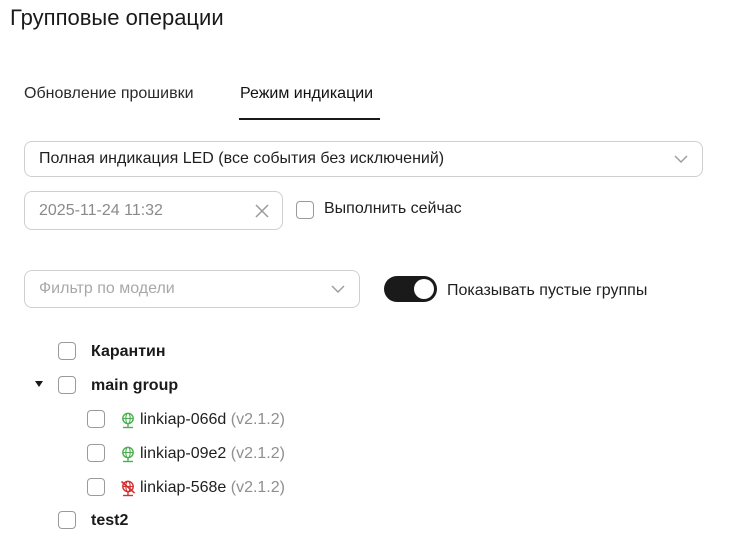 This screenshot has height=540, width=754. Describe the element at coordinates (67, 351) in the screenshot. I see `group-checkbox-quarantine` at that location.